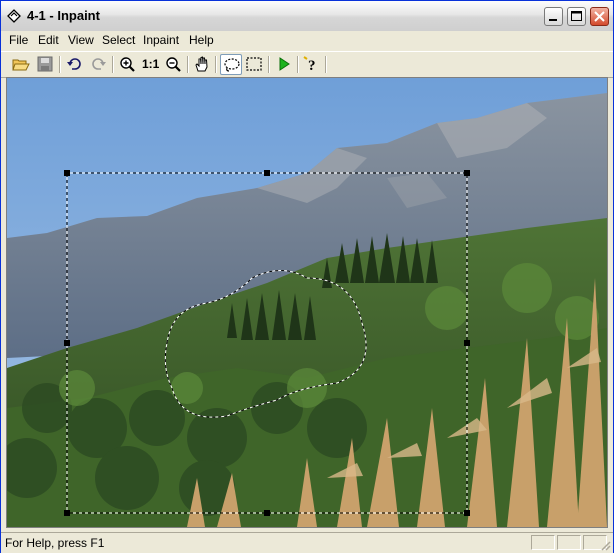 Image resolution: width=614 pixels, height=553 pixels. I want to click on lasso-select-button, so click(231, 64).